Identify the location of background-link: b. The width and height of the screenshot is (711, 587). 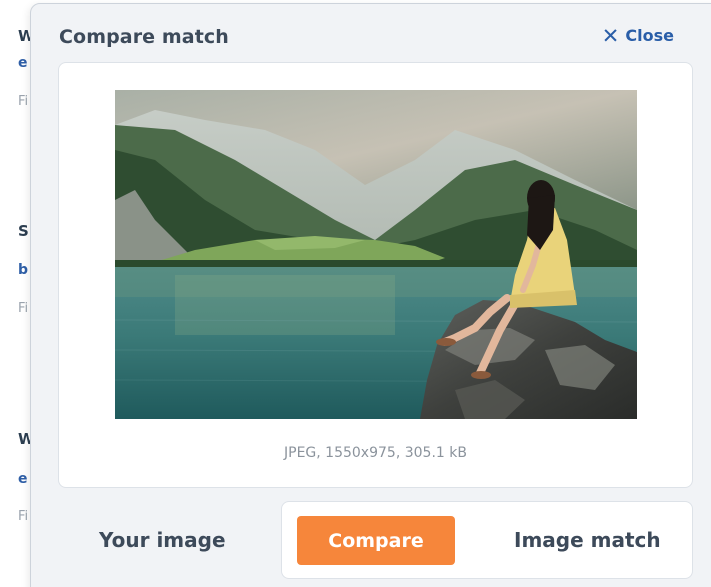
(23, 270).